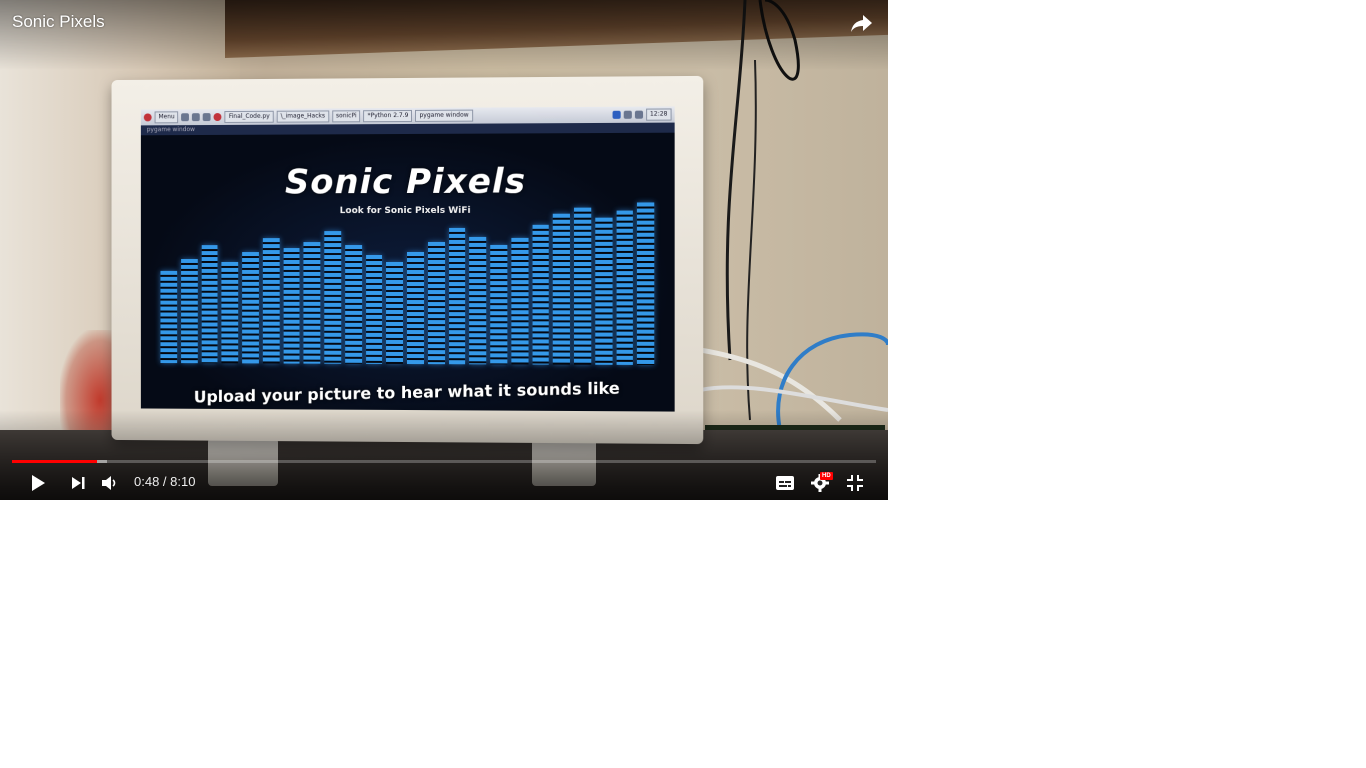  Describe the element at coordinates (444, 461) in the screenshot. I see `progress-bar` at that location.